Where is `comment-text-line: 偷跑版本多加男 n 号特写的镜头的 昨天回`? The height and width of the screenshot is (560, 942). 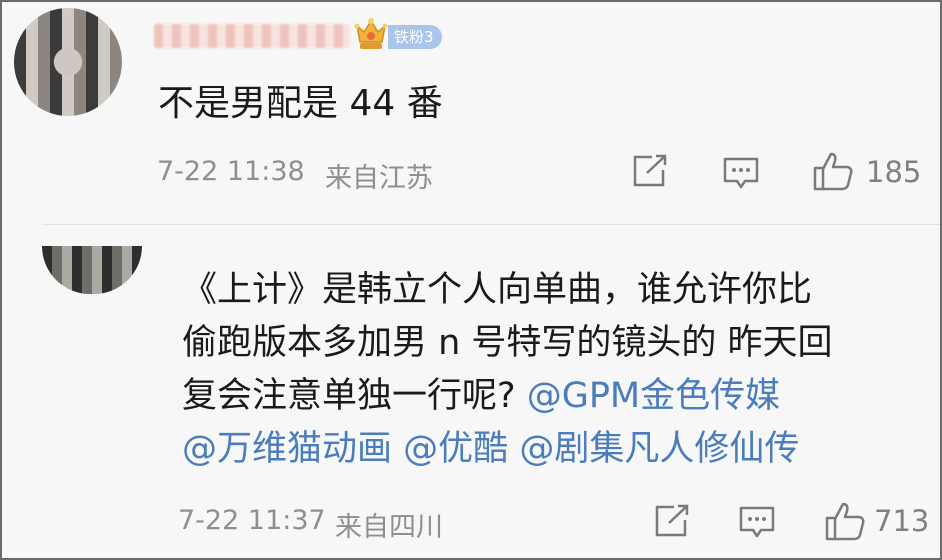
comment-text-line: 偷跑版本多加男 n 号特写的镜头的 昨天回 is located at coordinates (507, 343).